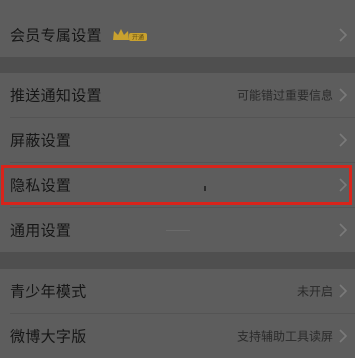 This screenshot has height=358, width=355. What do you see at coordinates (41, 230) in the screenshot?
I see `settings-item-label: 通用设置` at bounding box center [41, 230].